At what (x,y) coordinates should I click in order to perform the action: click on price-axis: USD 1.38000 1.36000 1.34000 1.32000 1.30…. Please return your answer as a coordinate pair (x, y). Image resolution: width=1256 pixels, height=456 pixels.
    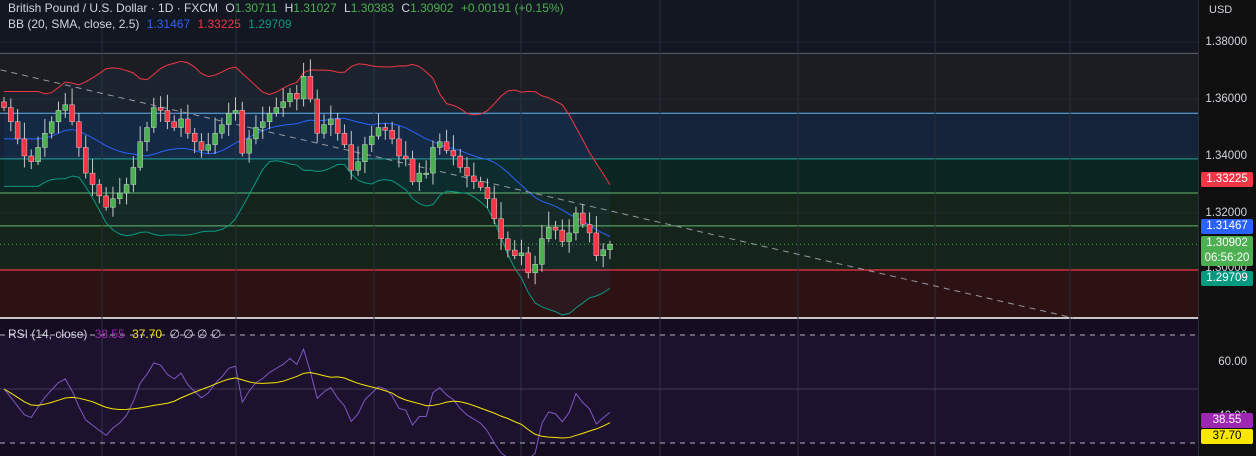
    Looking at the image, I should click on (1227, 228).